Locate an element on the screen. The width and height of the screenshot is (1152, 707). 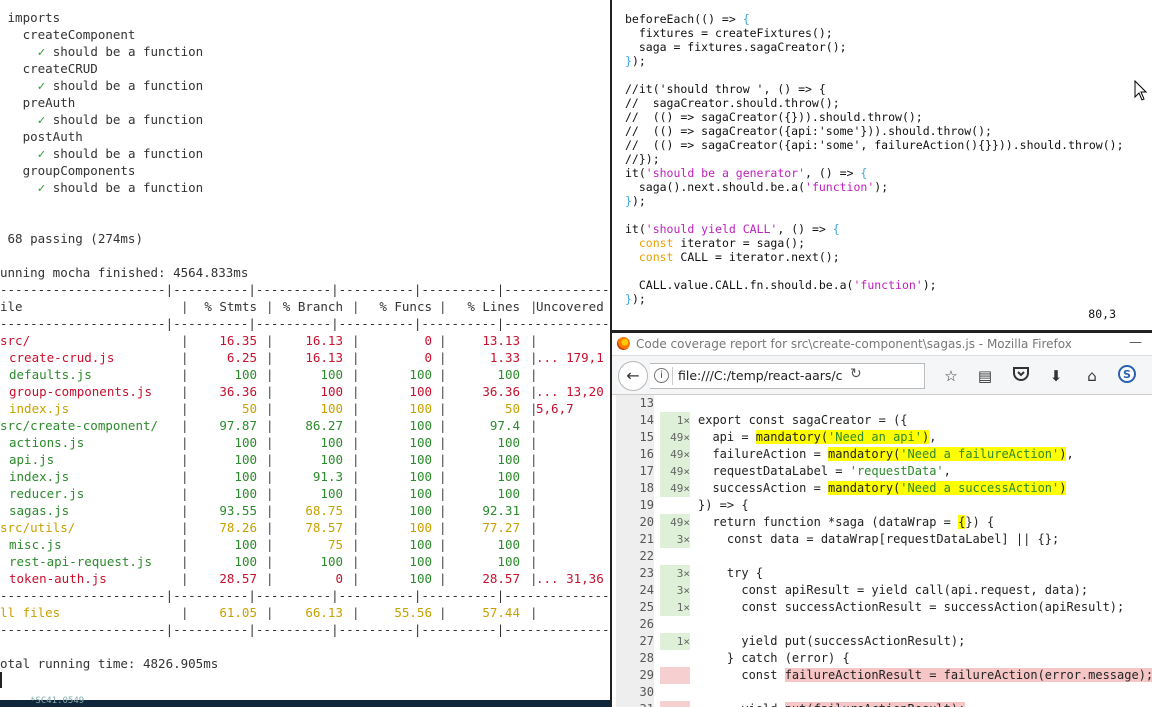
source-line: api = mandatory('Need an api'), is located at coordinates (817, 437).